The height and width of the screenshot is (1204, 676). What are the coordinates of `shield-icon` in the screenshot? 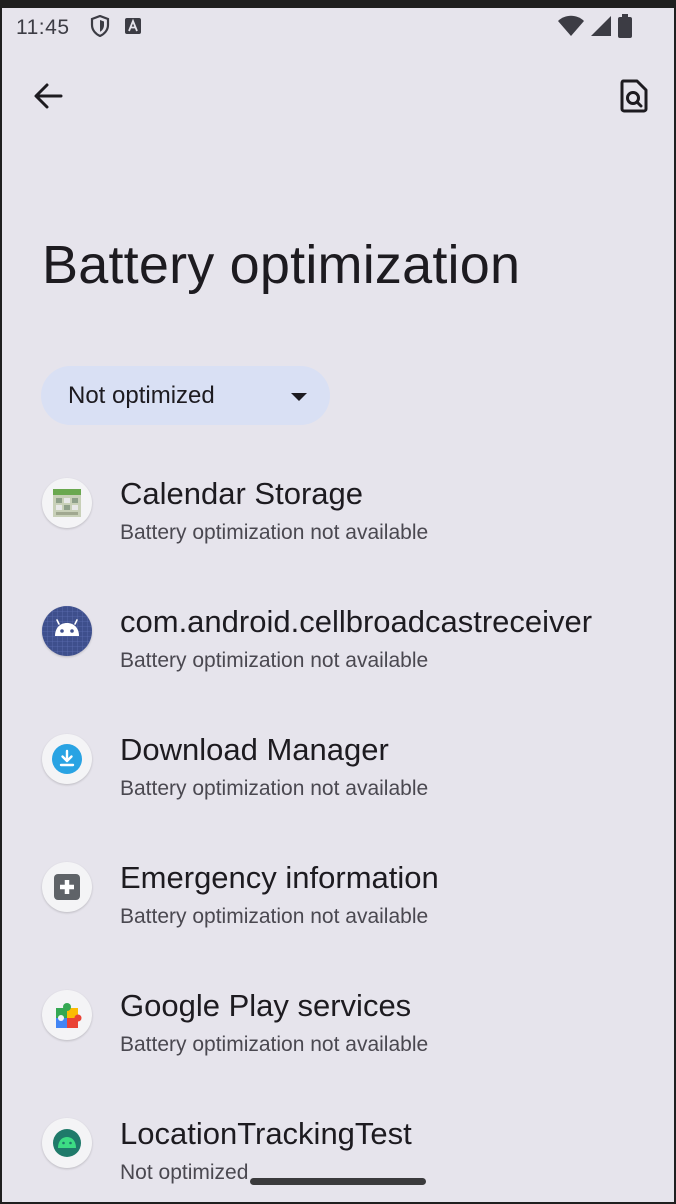 It's located at (100, 28).